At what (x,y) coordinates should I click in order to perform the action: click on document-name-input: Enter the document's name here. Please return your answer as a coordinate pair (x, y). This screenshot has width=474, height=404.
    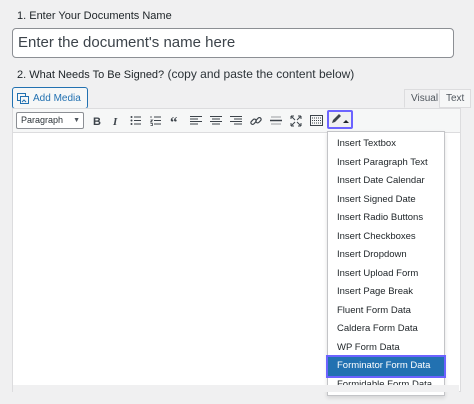
    Looking at the image, I should click on (233, 43).